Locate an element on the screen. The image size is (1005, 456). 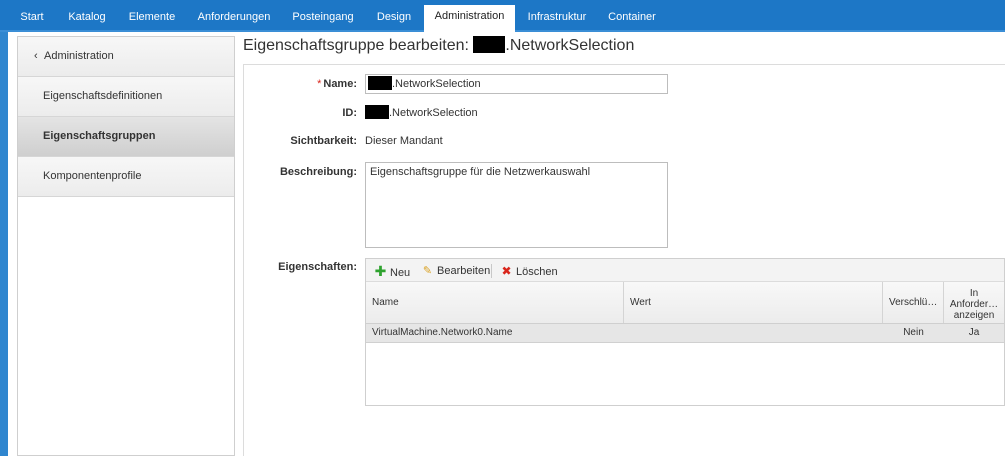
properties-label: Eigenschaften: is located at coordinates (317, 267).